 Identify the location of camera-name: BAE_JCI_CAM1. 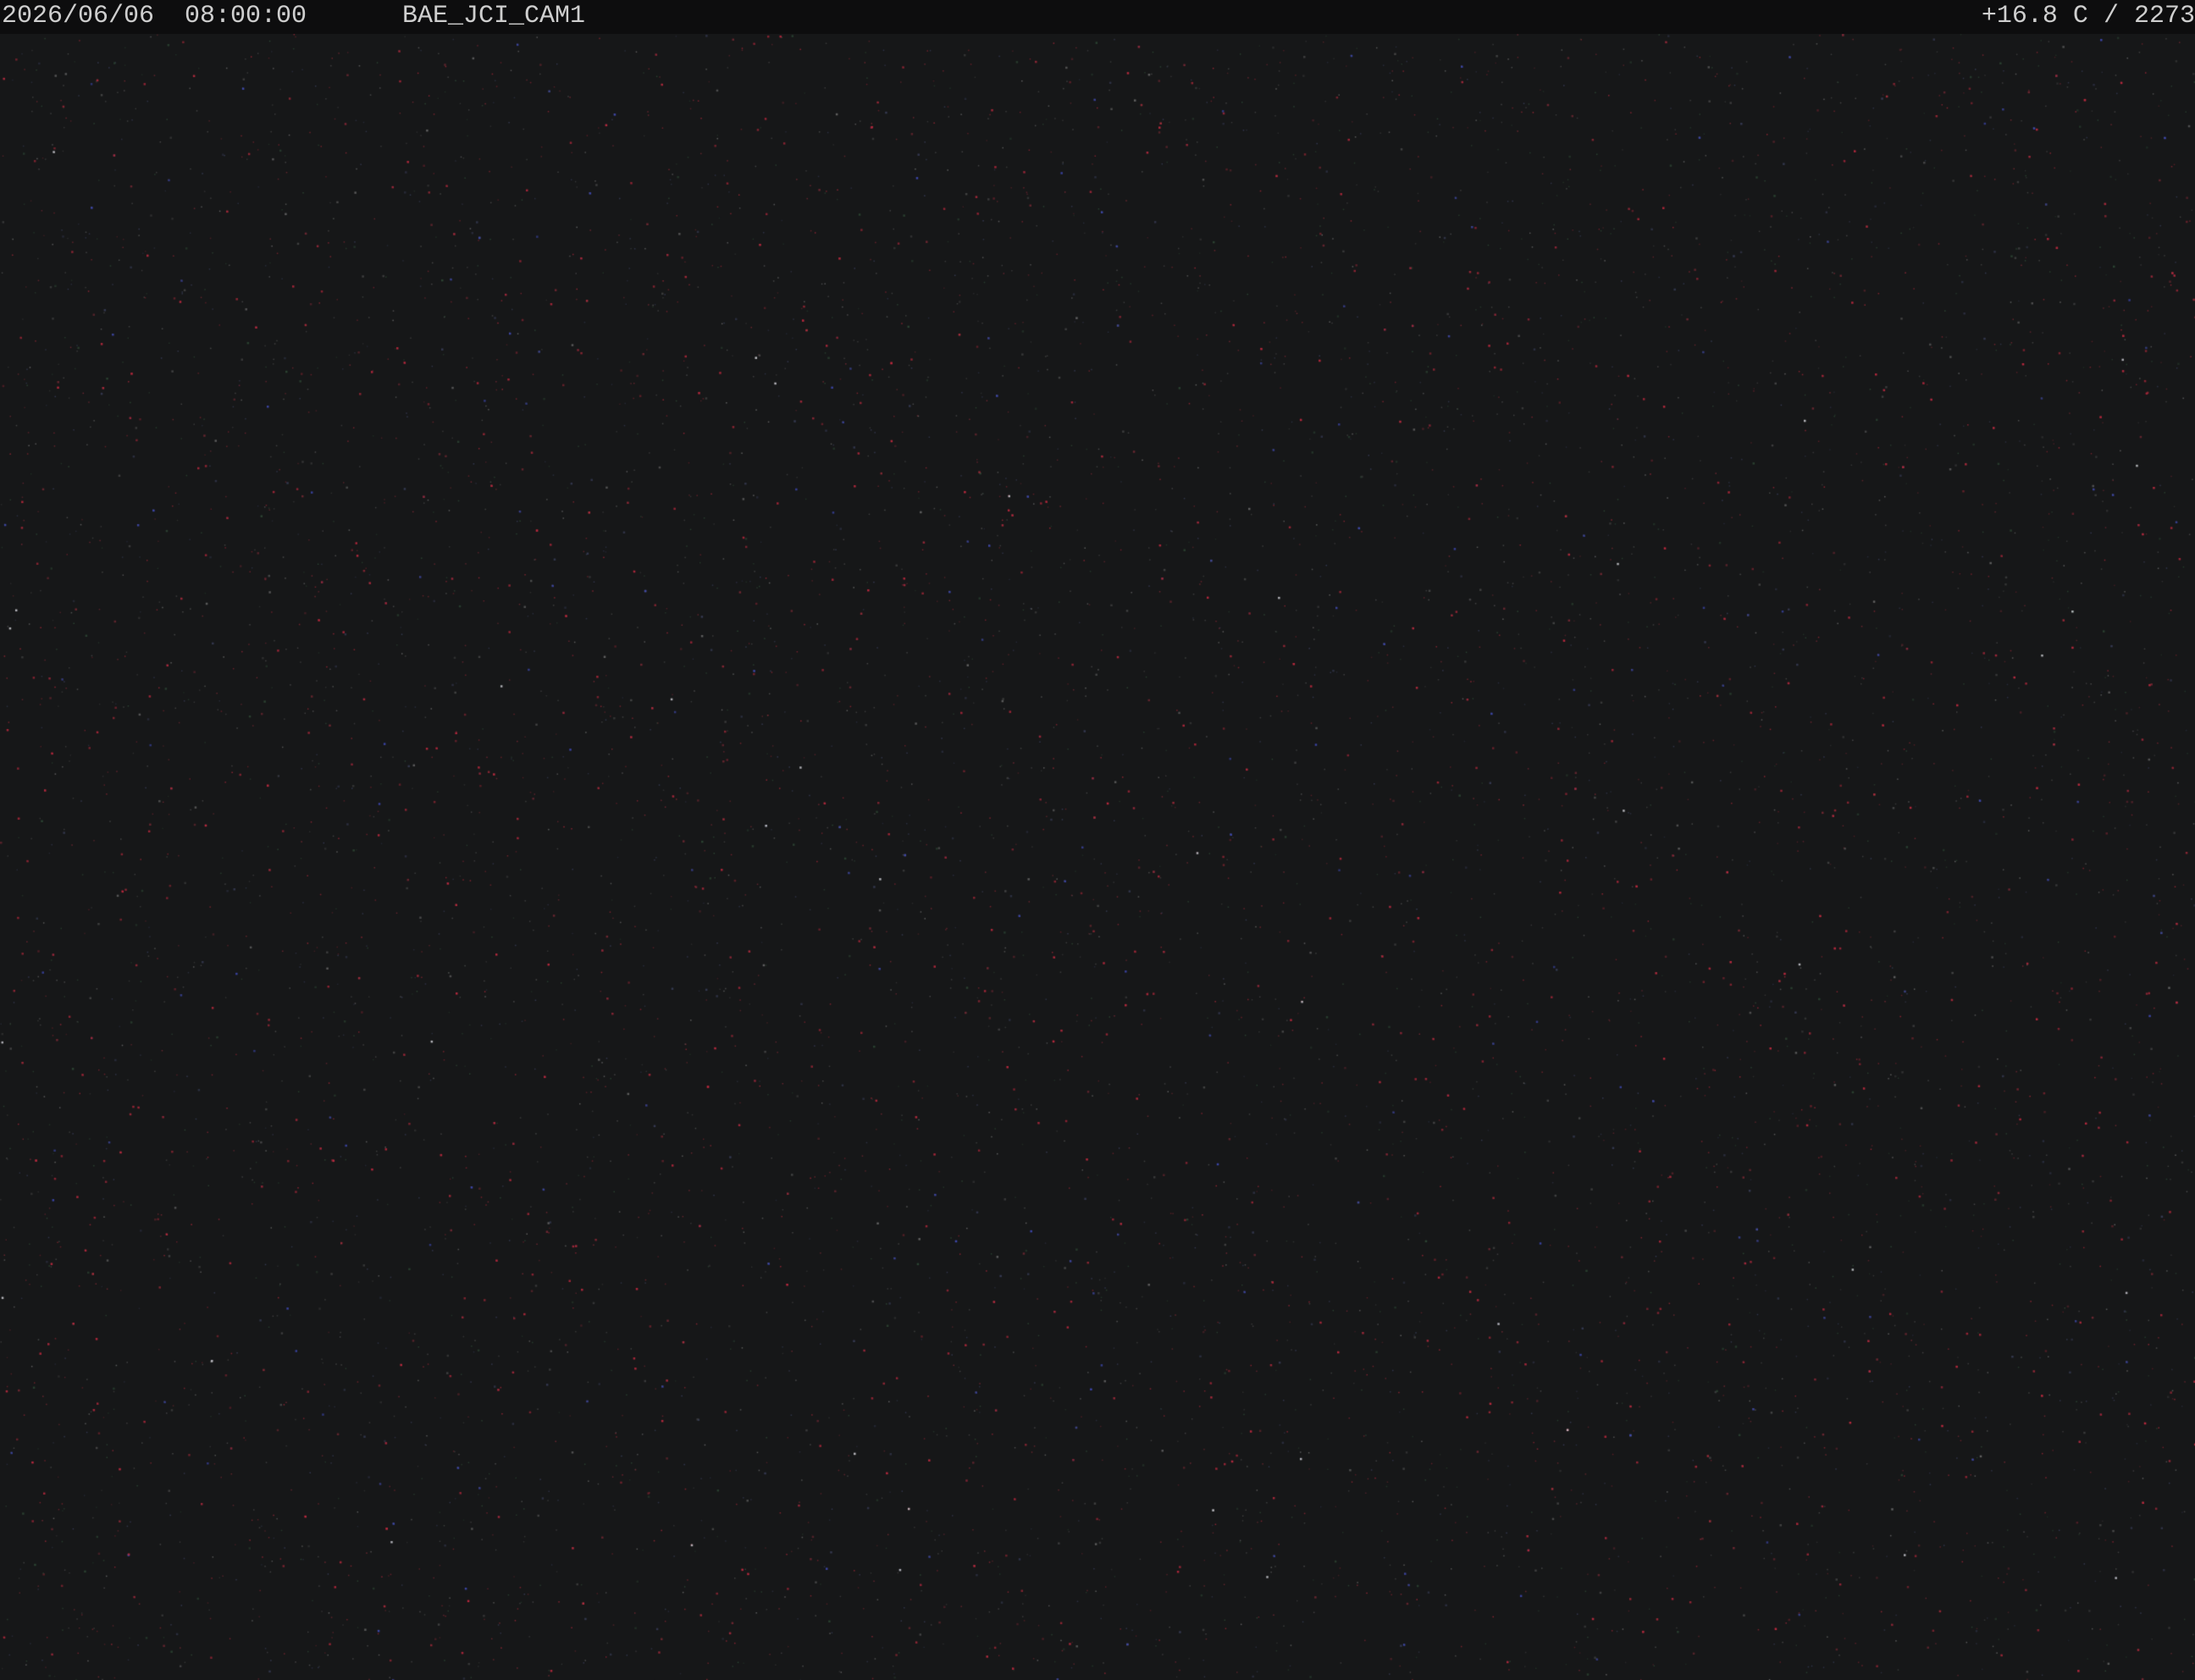
(494, 16).